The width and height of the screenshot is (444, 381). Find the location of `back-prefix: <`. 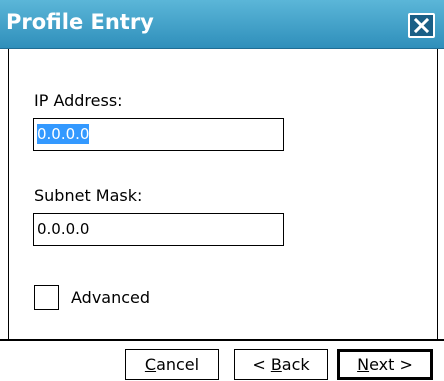

back-prefix: < is located at coordinates (261, 364).